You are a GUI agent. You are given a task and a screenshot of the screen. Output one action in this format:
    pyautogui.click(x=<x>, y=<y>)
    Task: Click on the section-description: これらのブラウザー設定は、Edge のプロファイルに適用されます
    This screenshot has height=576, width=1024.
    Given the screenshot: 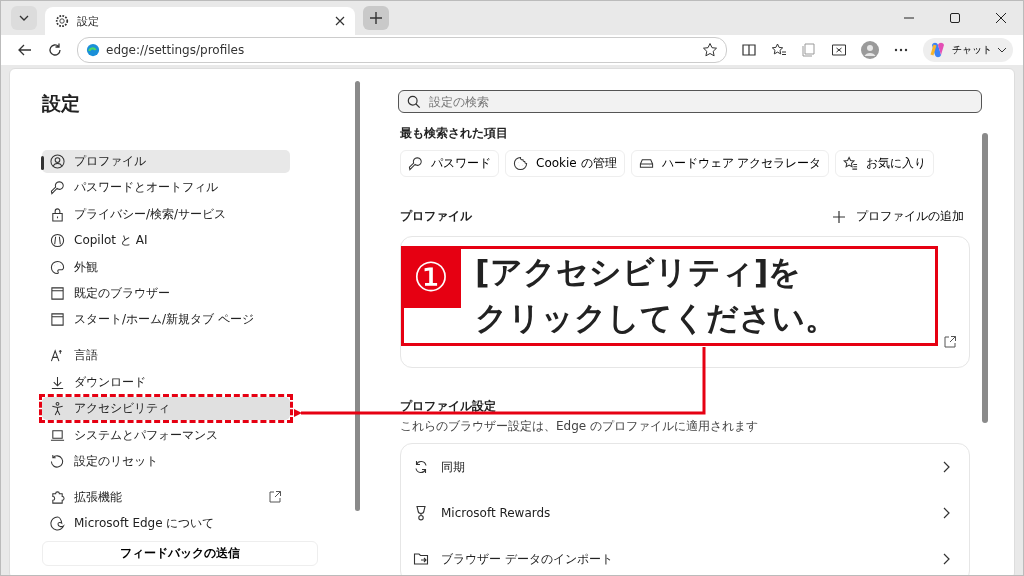 What is the action you would take?
    pyautogui.click(x=579, y=426)
    